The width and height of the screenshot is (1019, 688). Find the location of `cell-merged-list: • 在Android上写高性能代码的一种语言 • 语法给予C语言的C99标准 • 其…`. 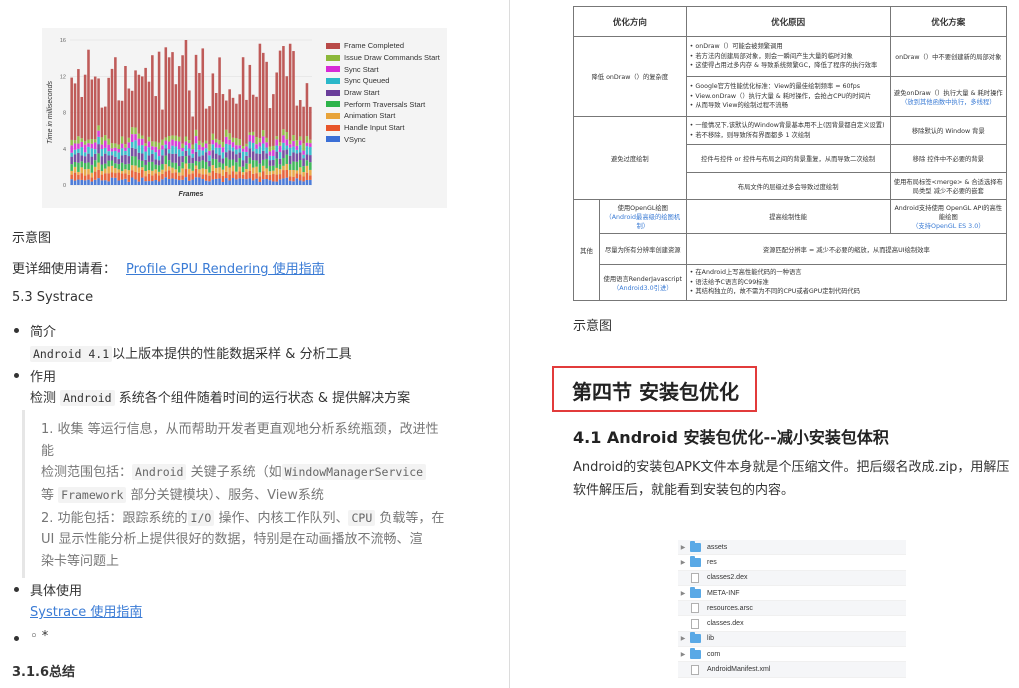

cell-merged-list: • 在Android上写高性能代码的一种语言 • 语法给予C语言的C99标准 • 其… is located at coordinates (846, 282).